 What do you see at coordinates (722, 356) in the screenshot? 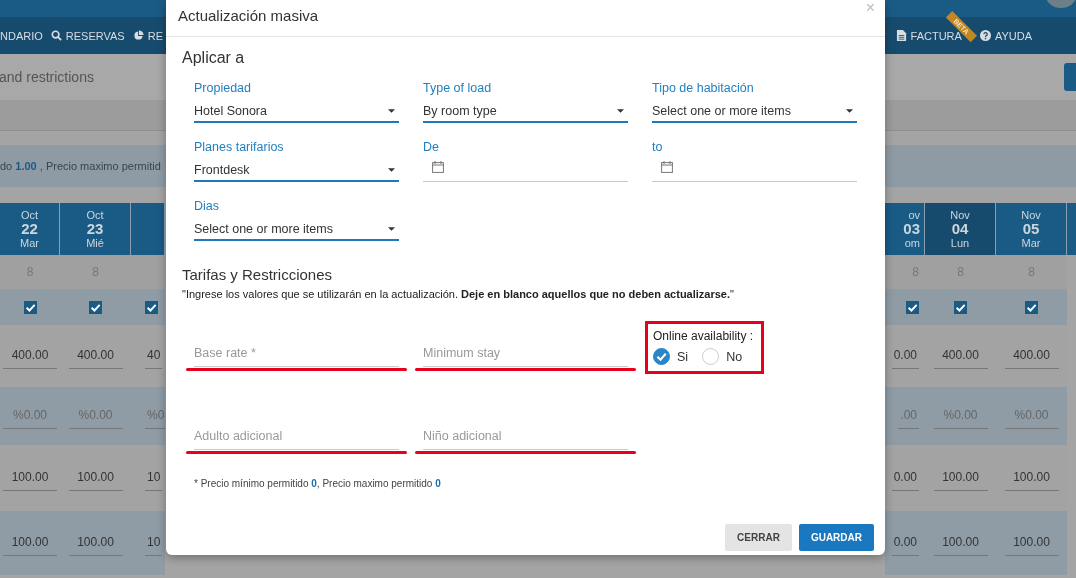
I see `radio-option: No` at bounding box center [722, 356].